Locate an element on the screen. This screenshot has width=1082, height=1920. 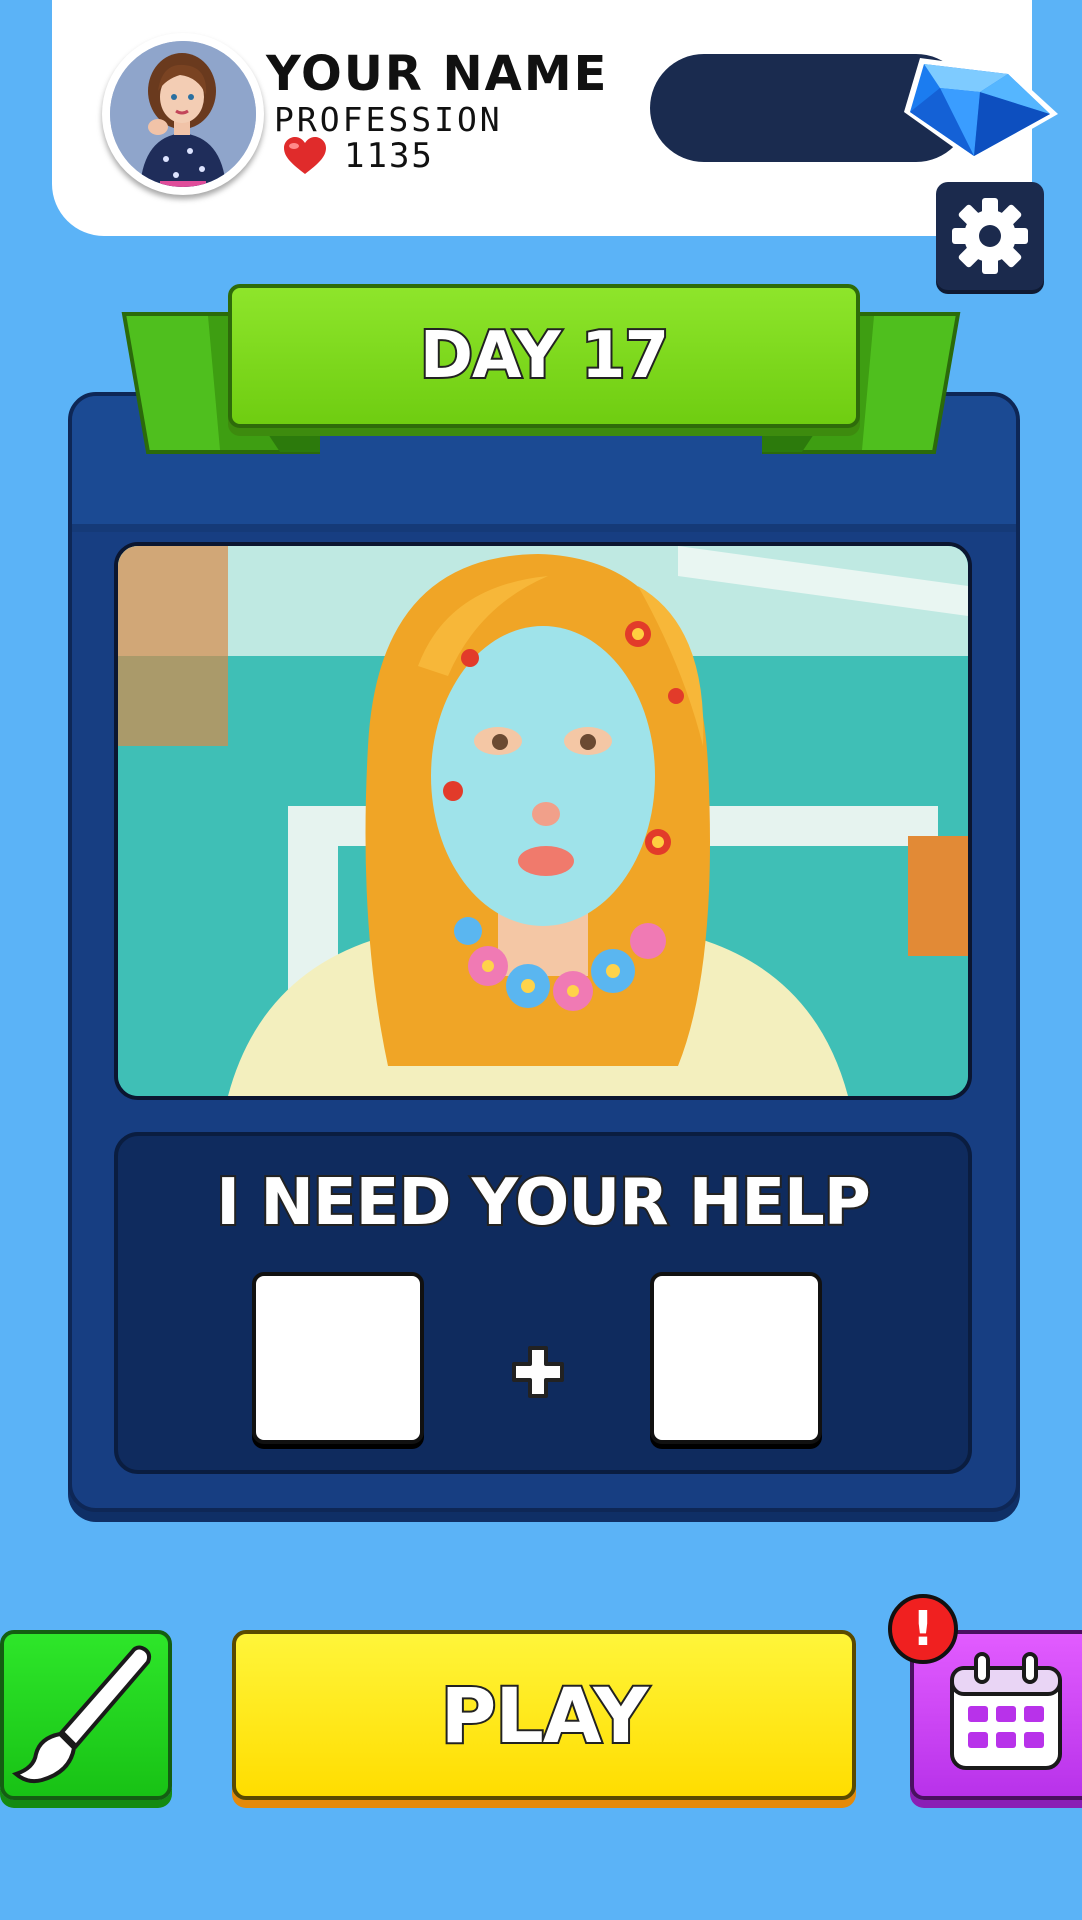
diamond-gem-icon is located at coordinates (981, 110).